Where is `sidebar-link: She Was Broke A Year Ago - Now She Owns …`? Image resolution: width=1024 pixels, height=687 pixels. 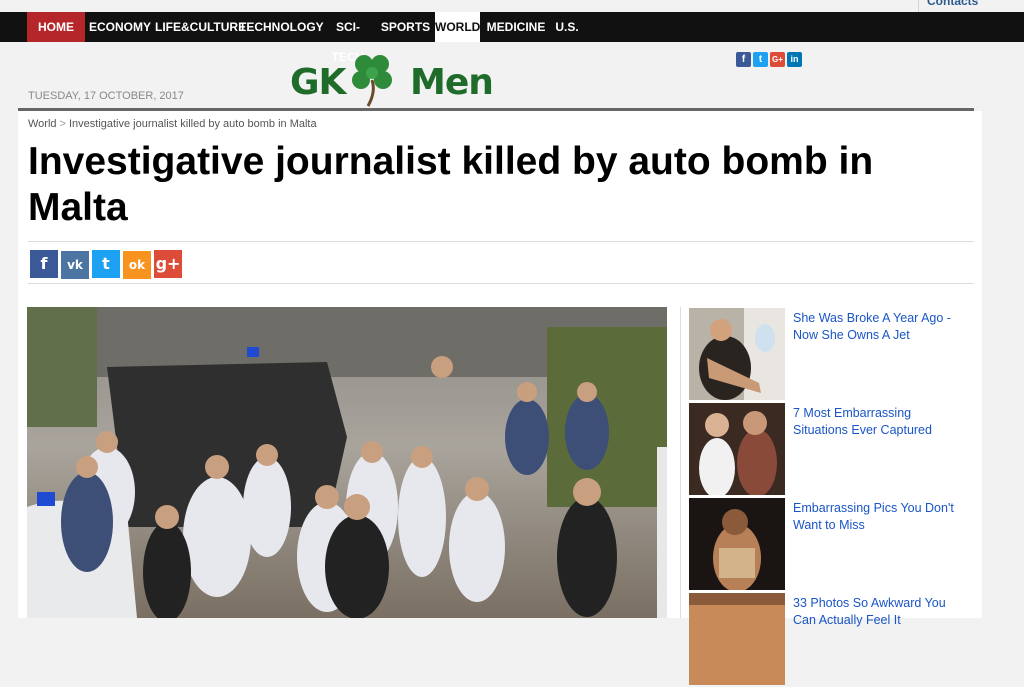 sidebar-link: She Was Broke A Year Ago - Now She Owns … is located at coordinates (878, 327).